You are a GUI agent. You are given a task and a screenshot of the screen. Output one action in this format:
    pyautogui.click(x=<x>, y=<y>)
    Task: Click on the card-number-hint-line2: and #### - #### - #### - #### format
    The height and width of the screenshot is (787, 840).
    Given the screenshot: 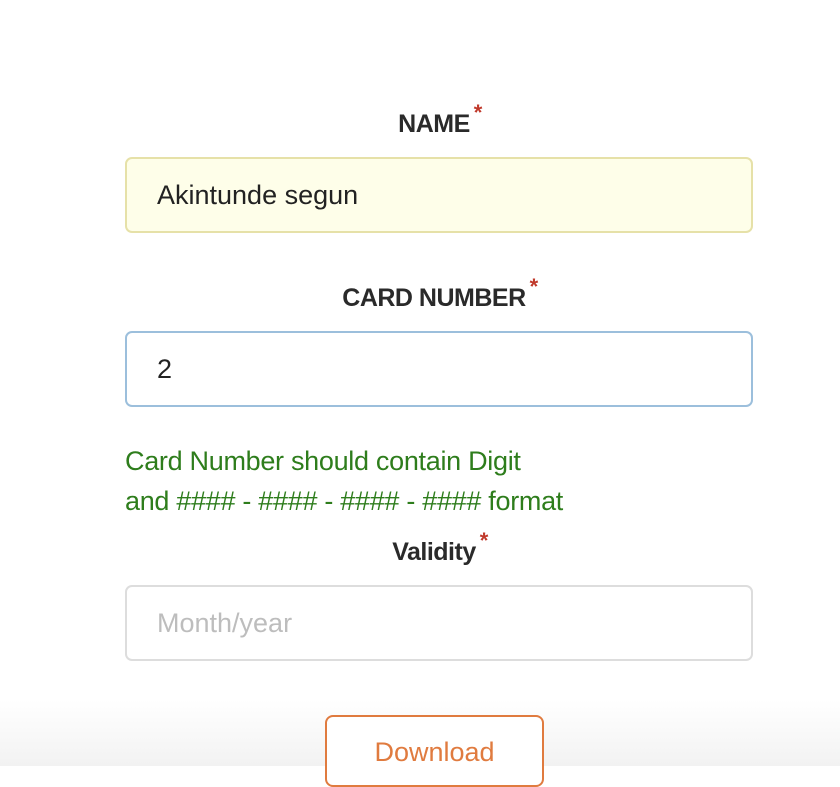 What is the action you would take?
    pyautogui.click(x=344, y=501)
    